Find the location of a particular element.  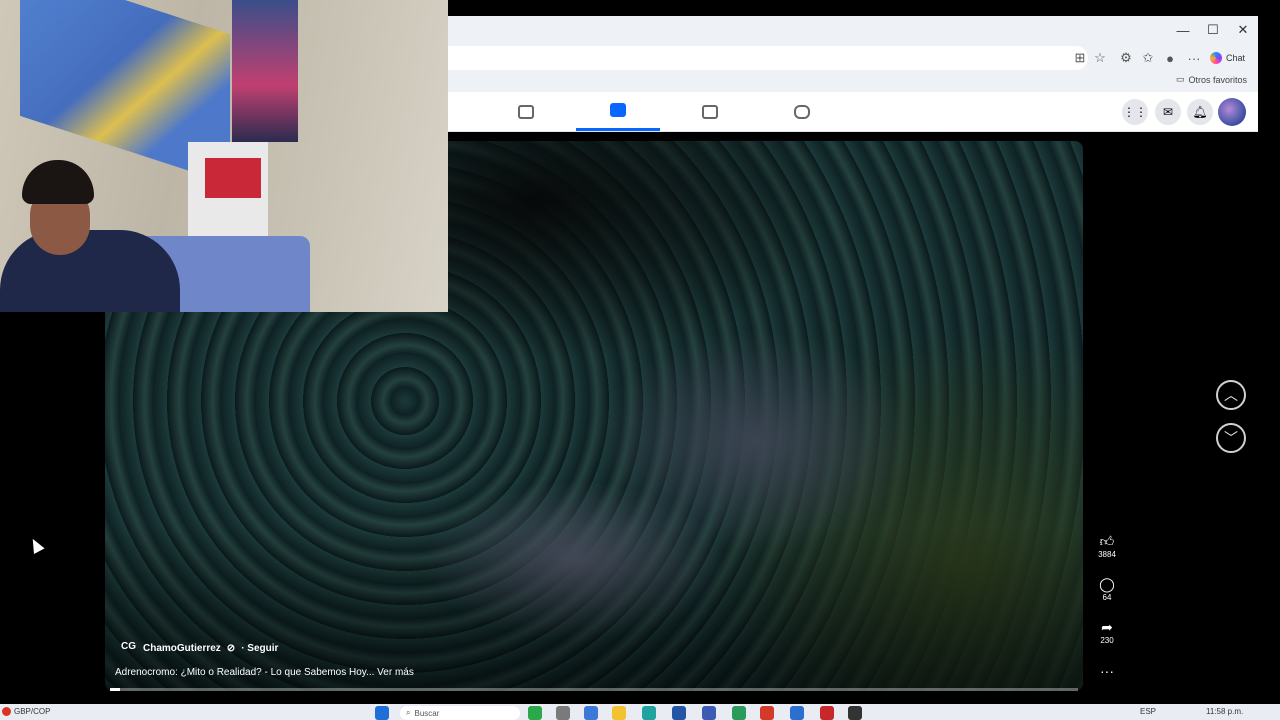

chat-app-icon is located at coordinates (591, 713).